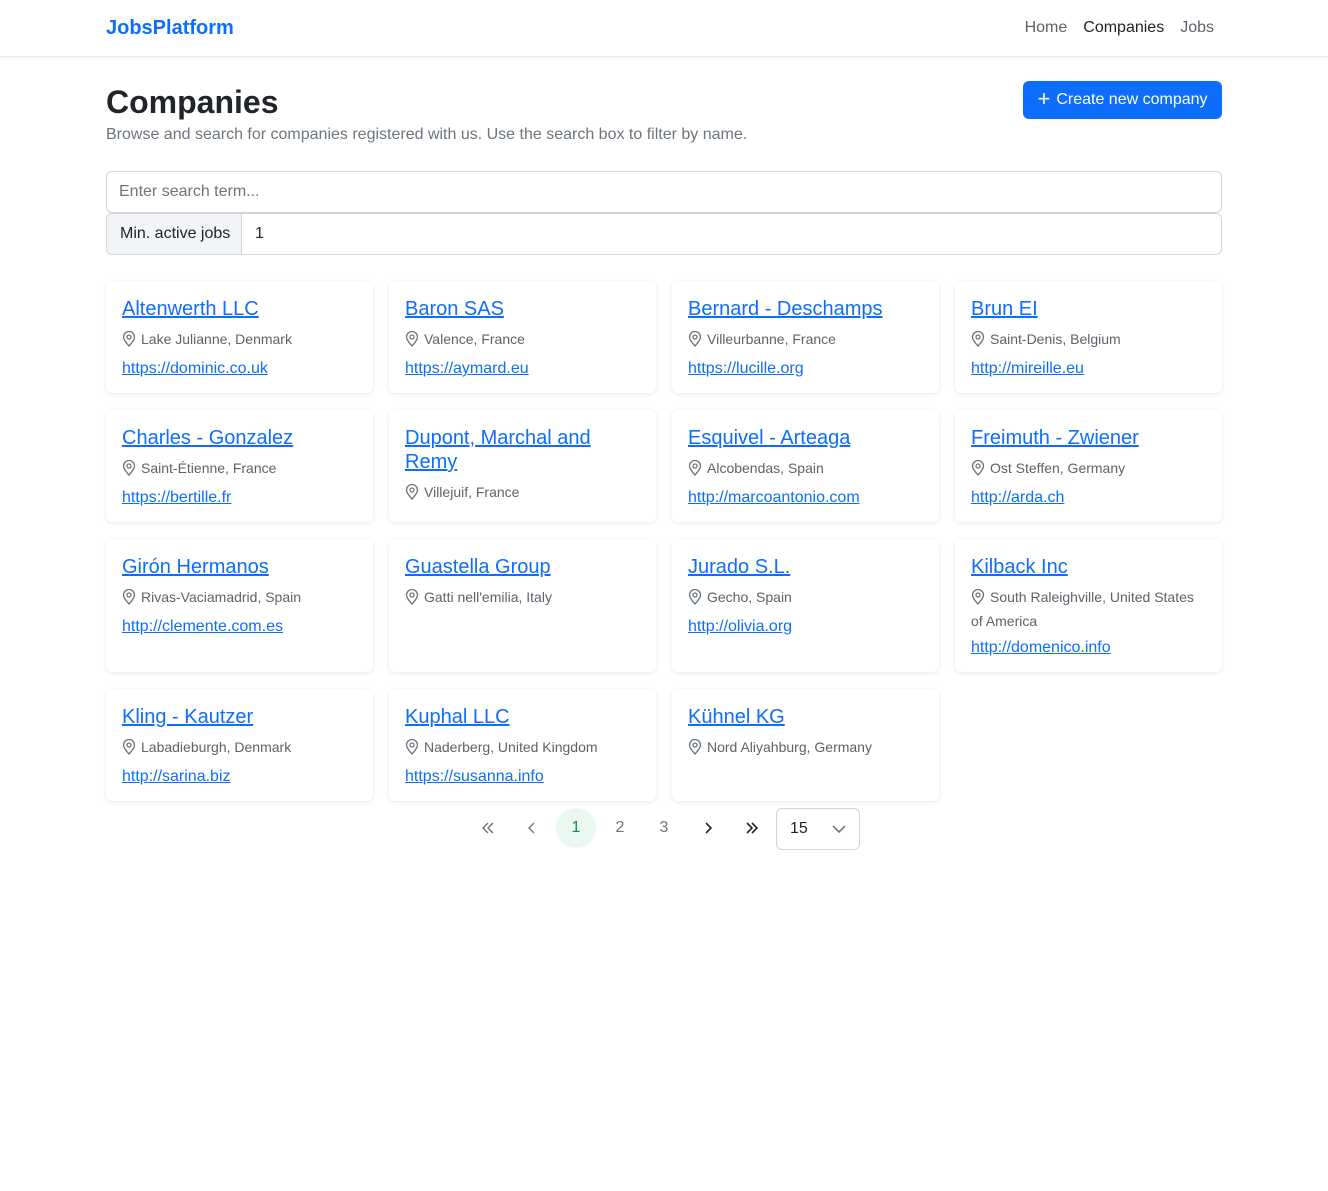 The image size is (1328, 1191). Describe the element at coordinates (472, 492) in the screenshot. I see `company-location-text: Villejuif, France` at that location.